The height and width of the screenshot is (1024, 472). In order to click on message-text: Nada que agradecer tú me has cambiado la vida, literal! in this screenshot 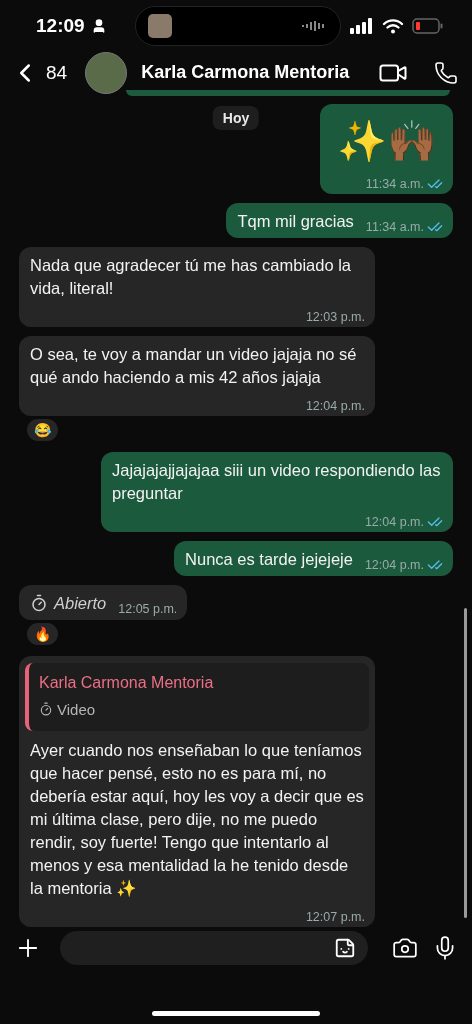, I will do `click(191, 276)`.